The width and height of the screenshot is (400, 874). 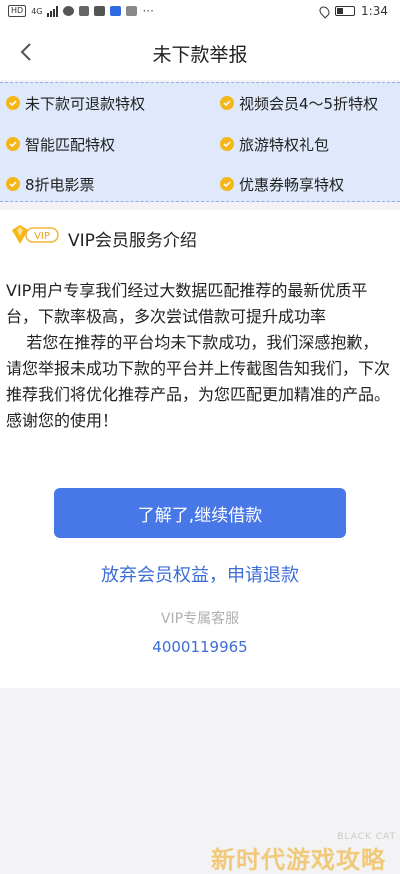 What do you see at coordinates (37, 11) in the screenshot?
I see `network-type: 4G` at bounding box center [37, 11].